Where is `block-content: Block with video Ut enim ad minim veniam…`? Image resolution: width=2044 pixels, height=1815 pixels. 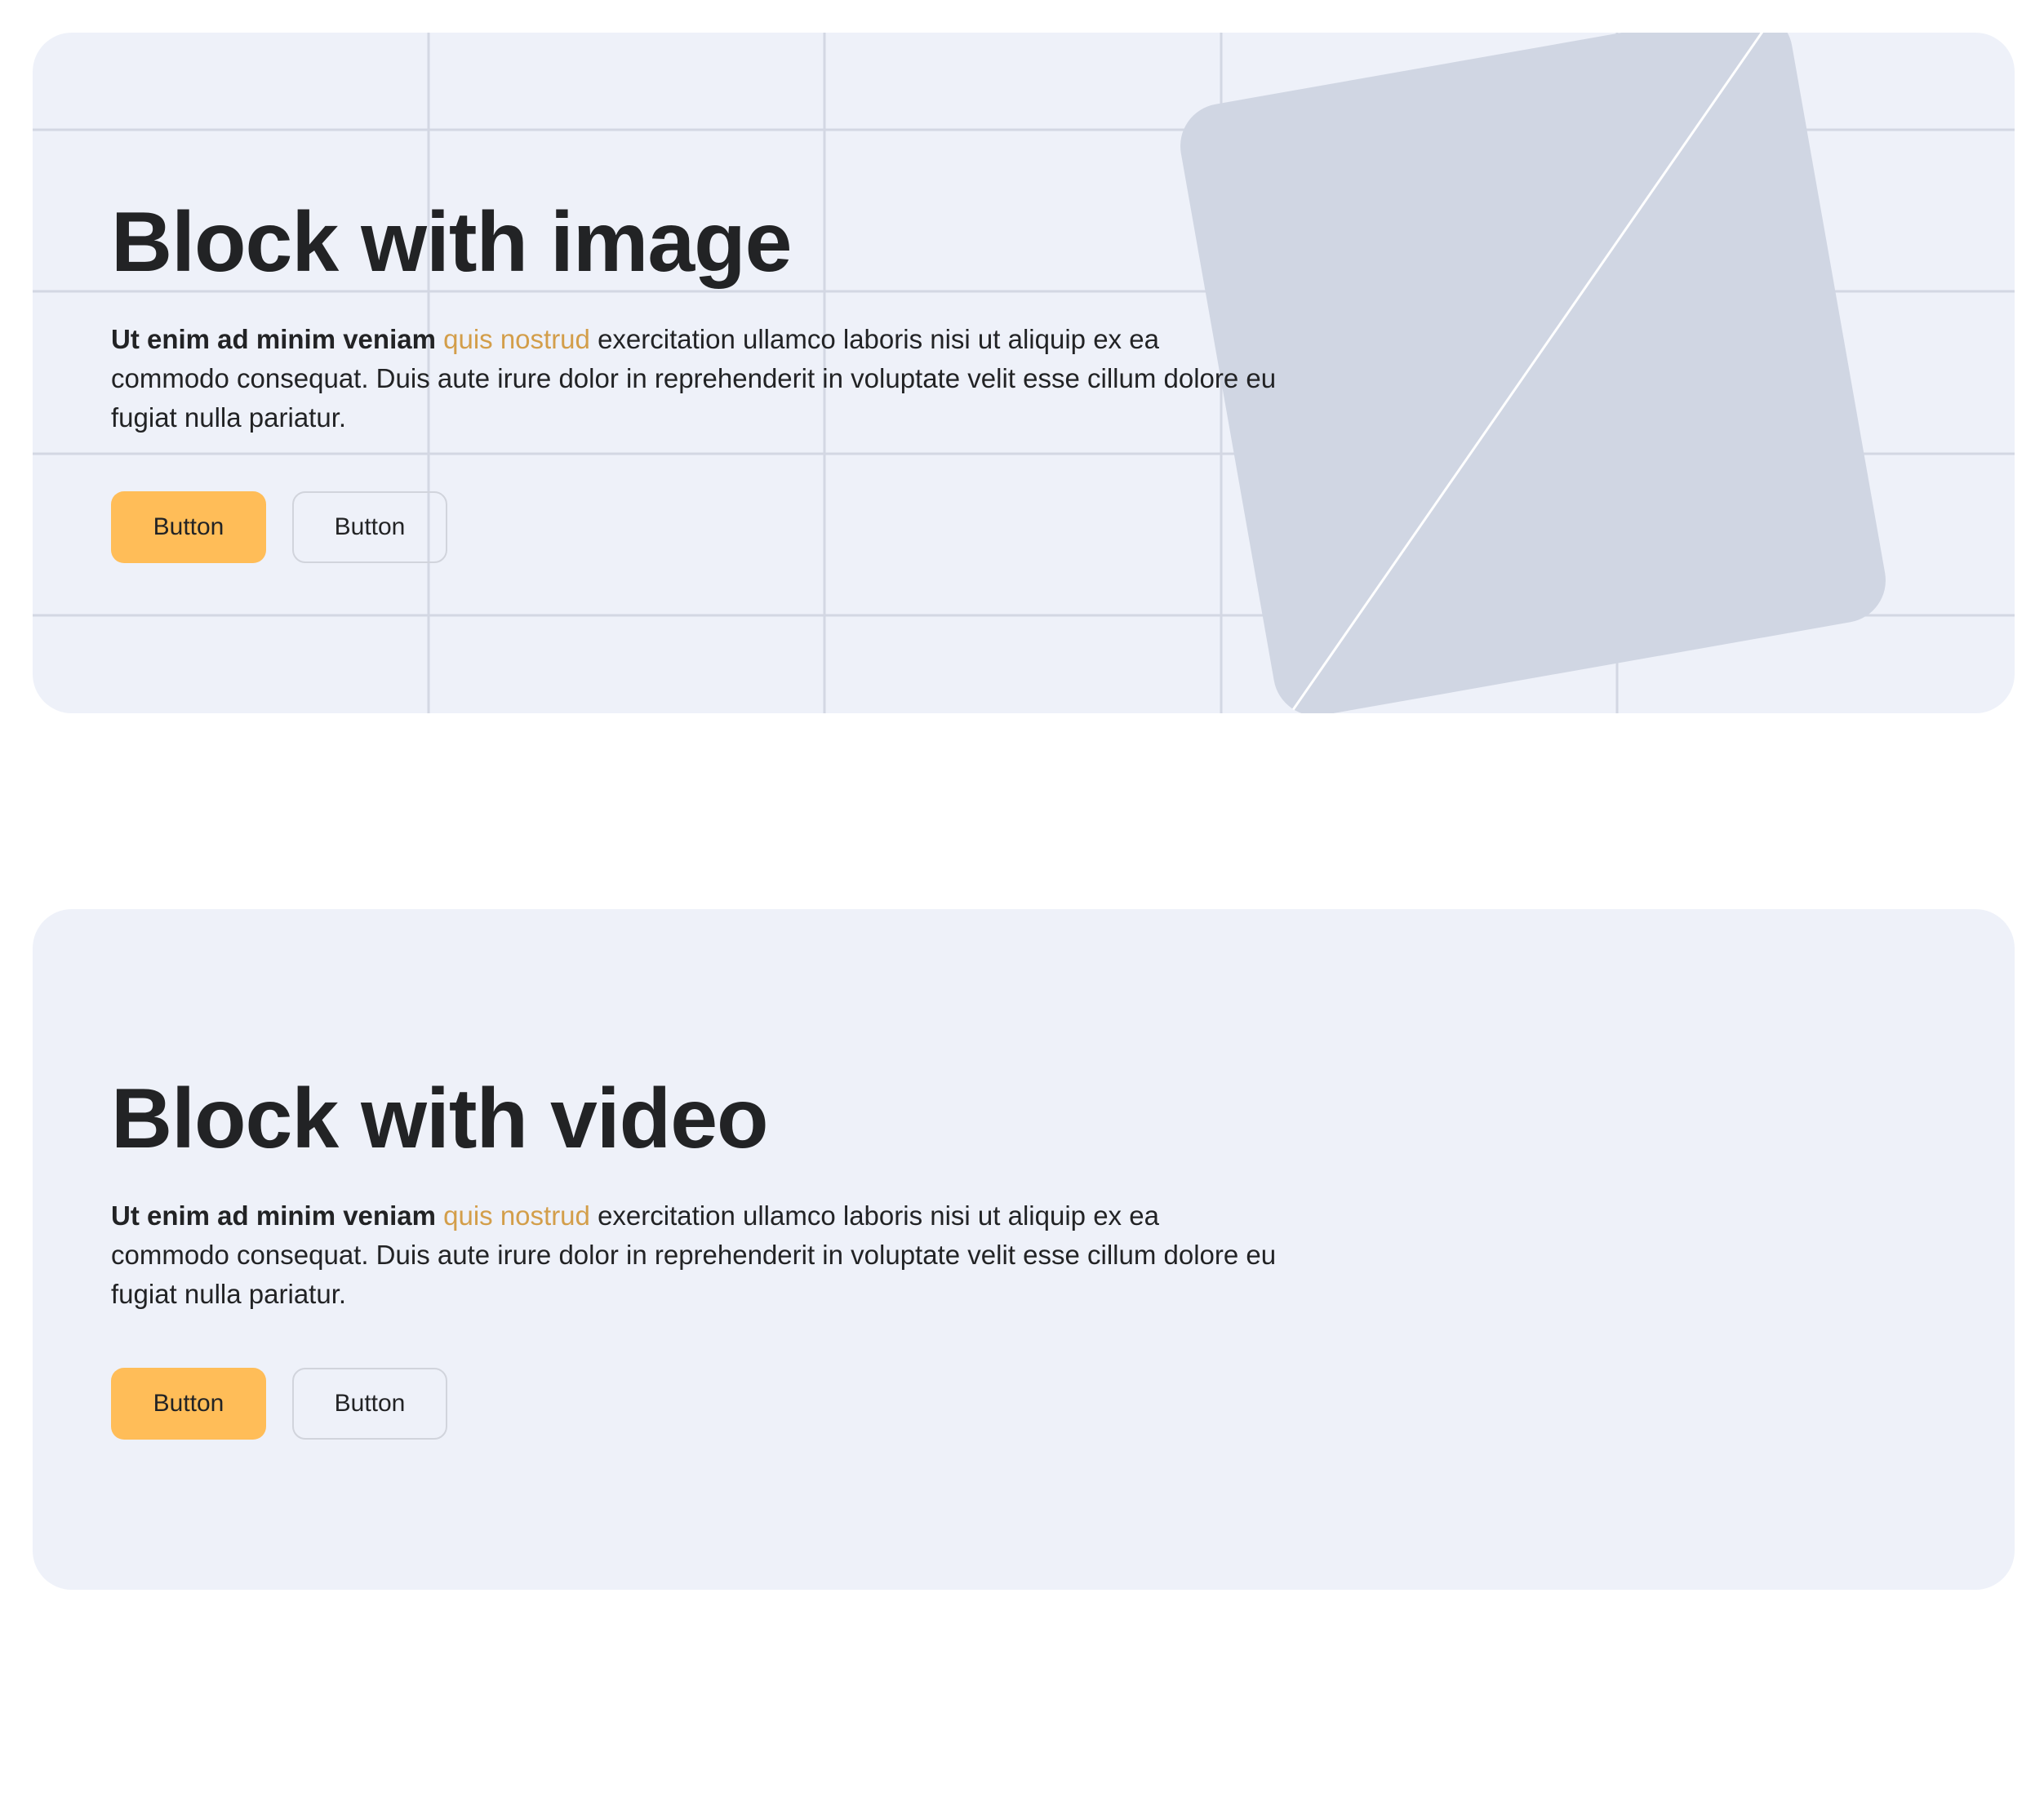
block-content: Block with video Ut enim ad minim veniam… is located at coordinates (723, 1256).